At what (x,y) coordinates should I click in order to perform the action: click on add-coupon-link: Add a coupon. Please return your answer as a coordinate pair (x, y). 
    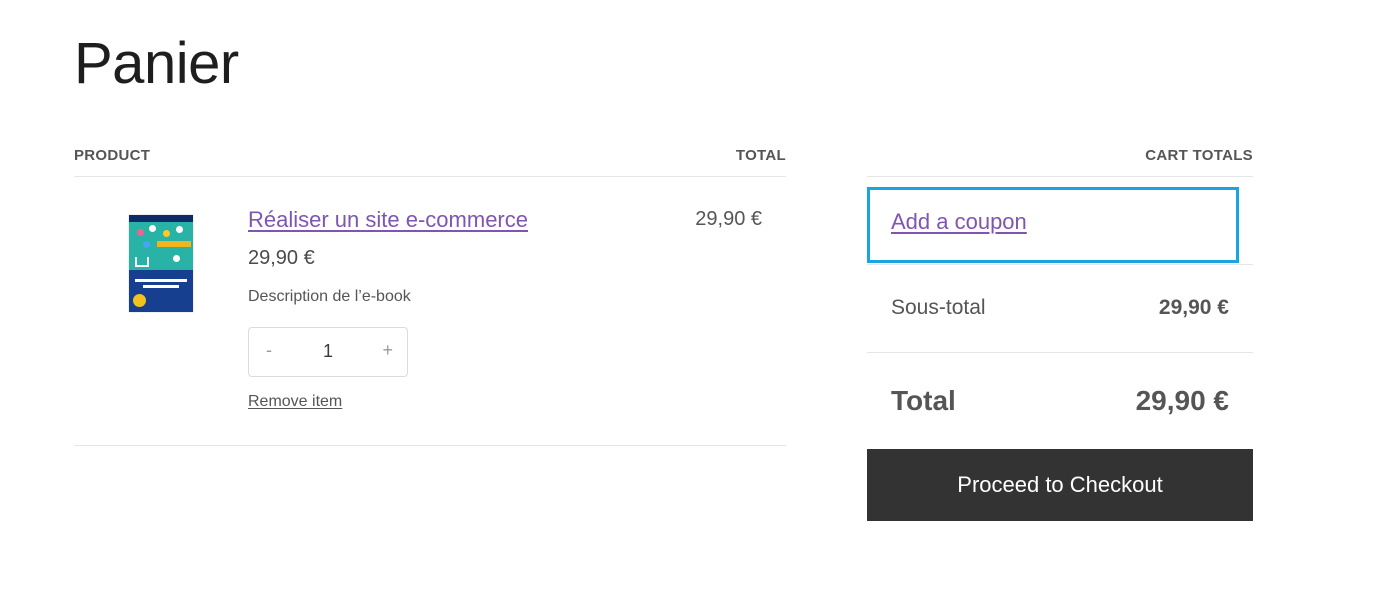
    Looking at the image, I should click on (959, 222).